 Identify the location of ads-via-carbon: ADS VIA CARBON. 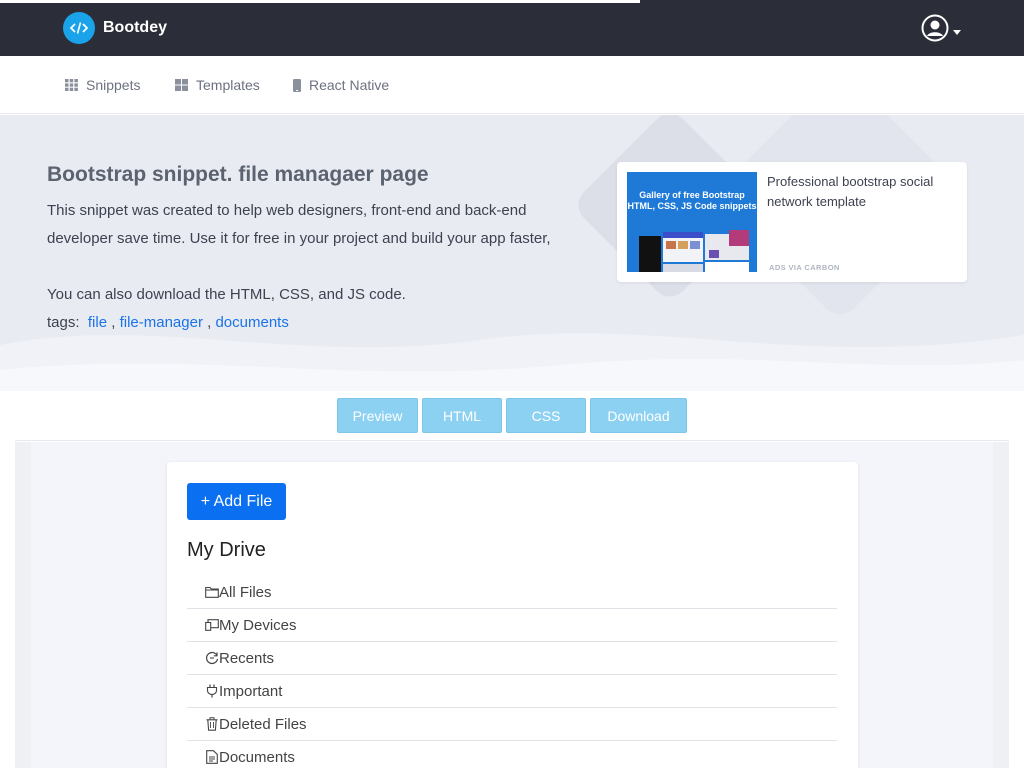
(804, 267).